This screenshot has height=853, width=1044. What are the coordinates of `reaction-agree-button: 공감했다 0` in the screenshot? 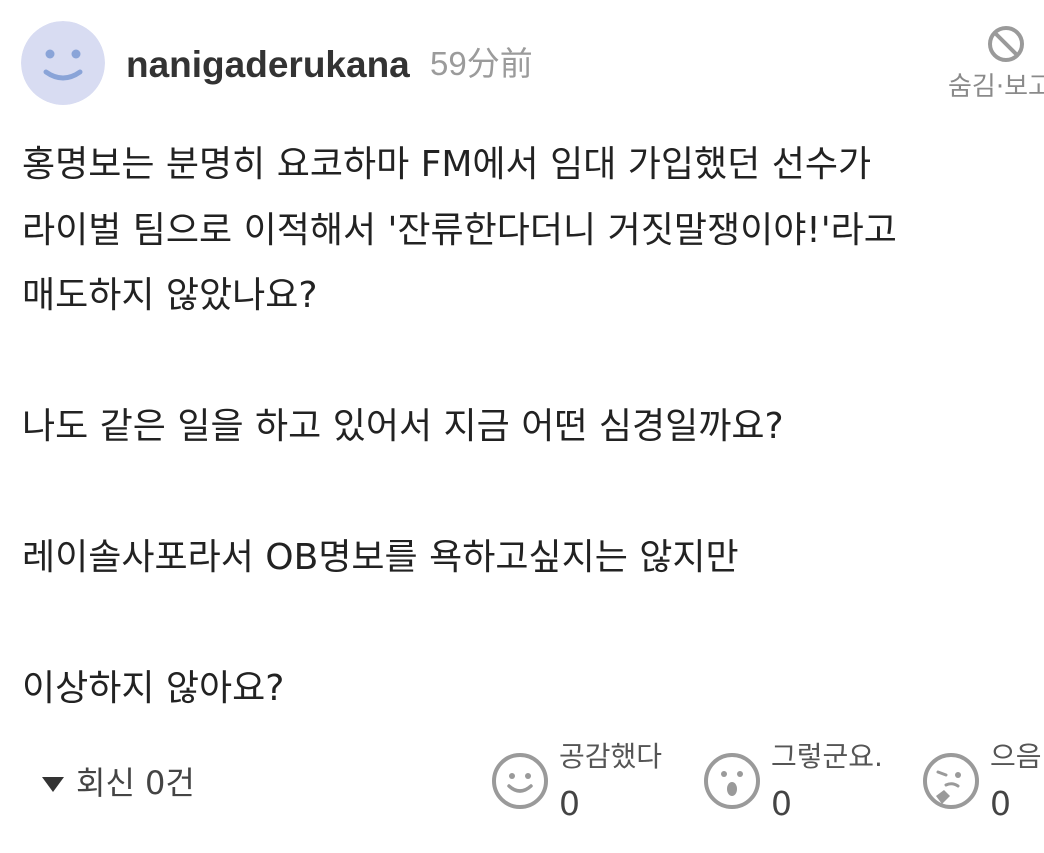 It's located at (586, 785).